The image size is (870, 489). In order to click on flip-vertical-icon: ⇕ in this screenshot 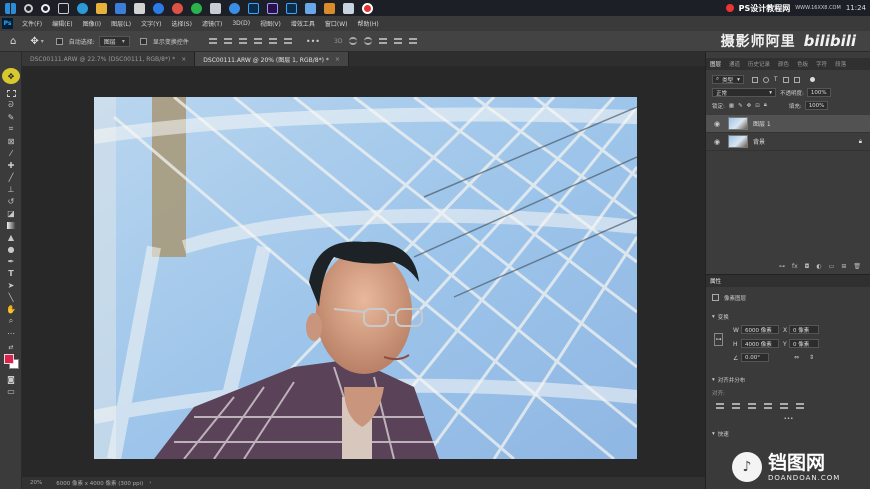, I will do `click(811, 357)`.